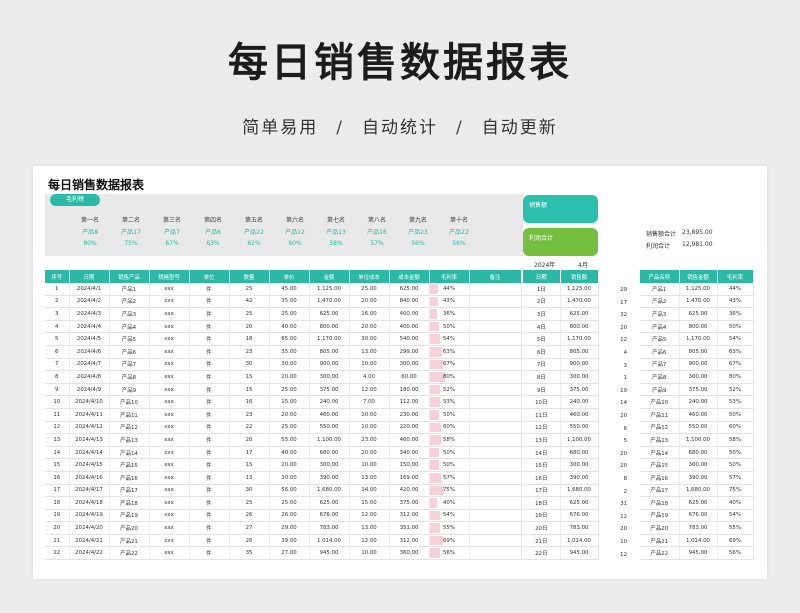 The height and width of the screenshot is (613, 800). What do you see at coordinates (542, 453) in the screenshot?
I see `table-cell: 14日` at bounding box center [542, 453].